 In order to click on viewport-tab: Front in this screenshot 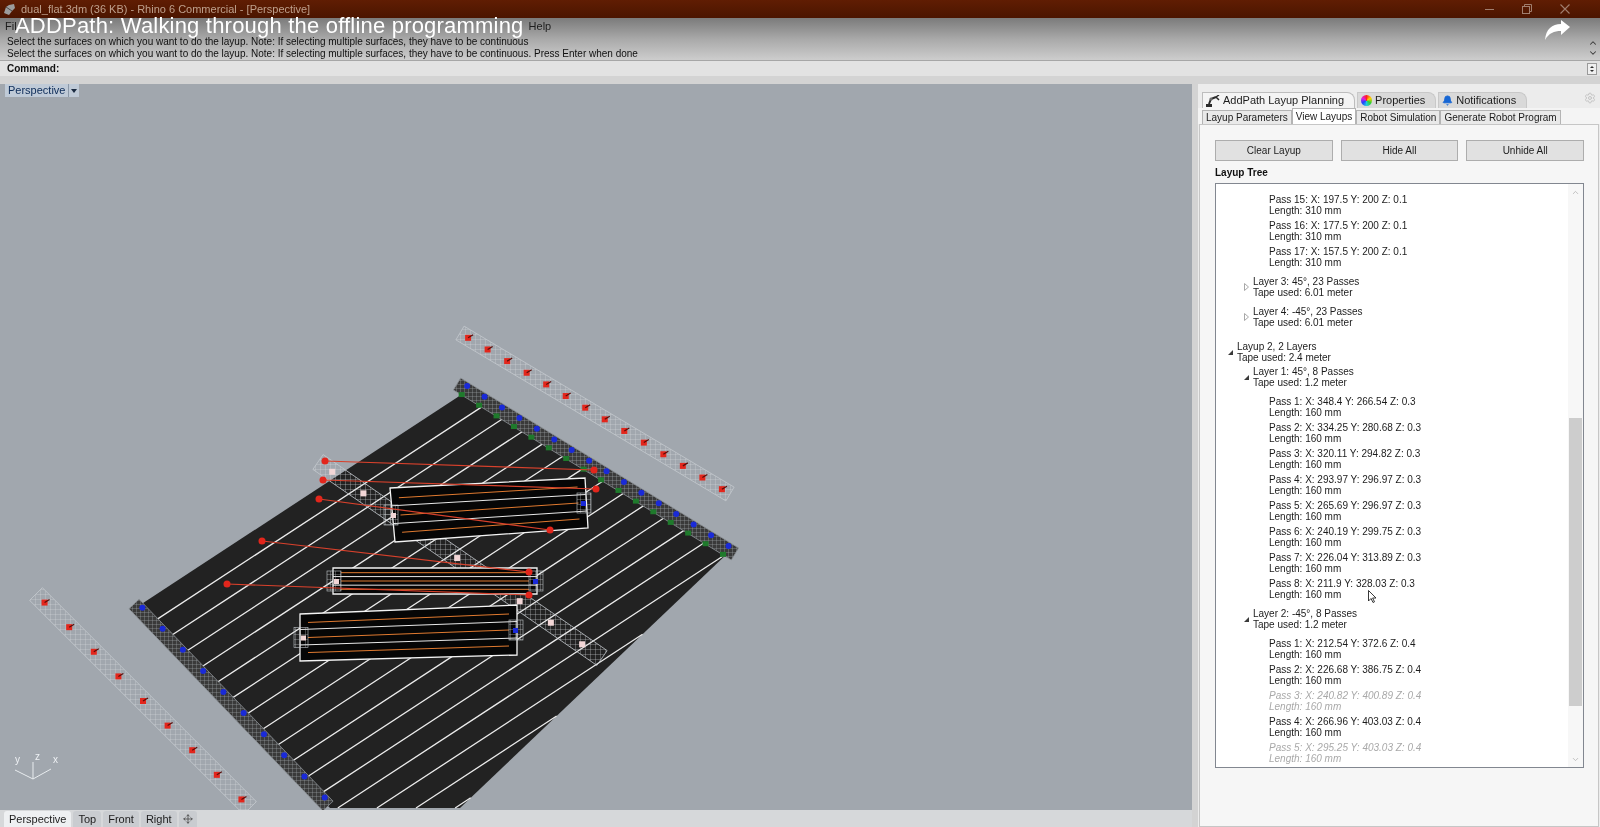, I will do `click(121, 819)`.